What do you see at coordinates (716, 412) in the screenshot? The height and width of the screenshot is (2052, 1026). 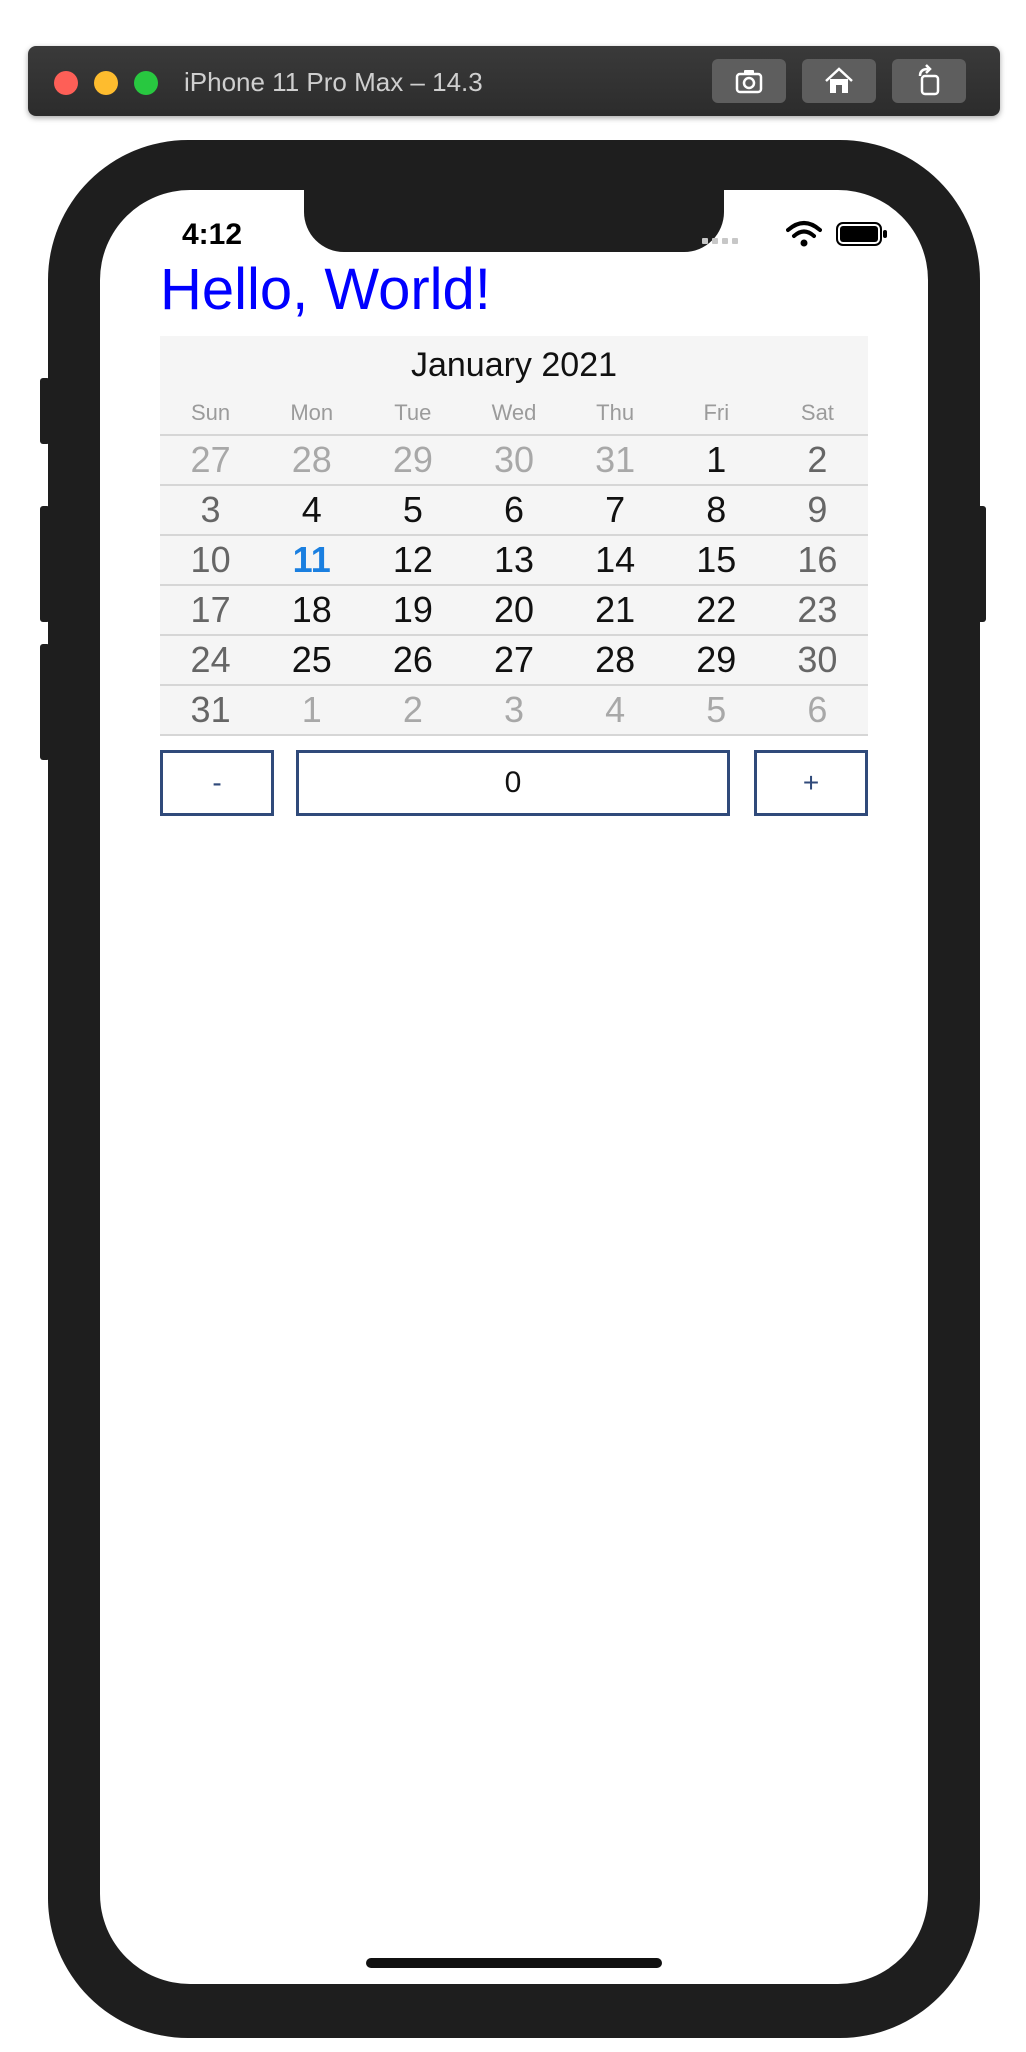 I see `weekday-label: Fri` at bounding box center [716, 412].